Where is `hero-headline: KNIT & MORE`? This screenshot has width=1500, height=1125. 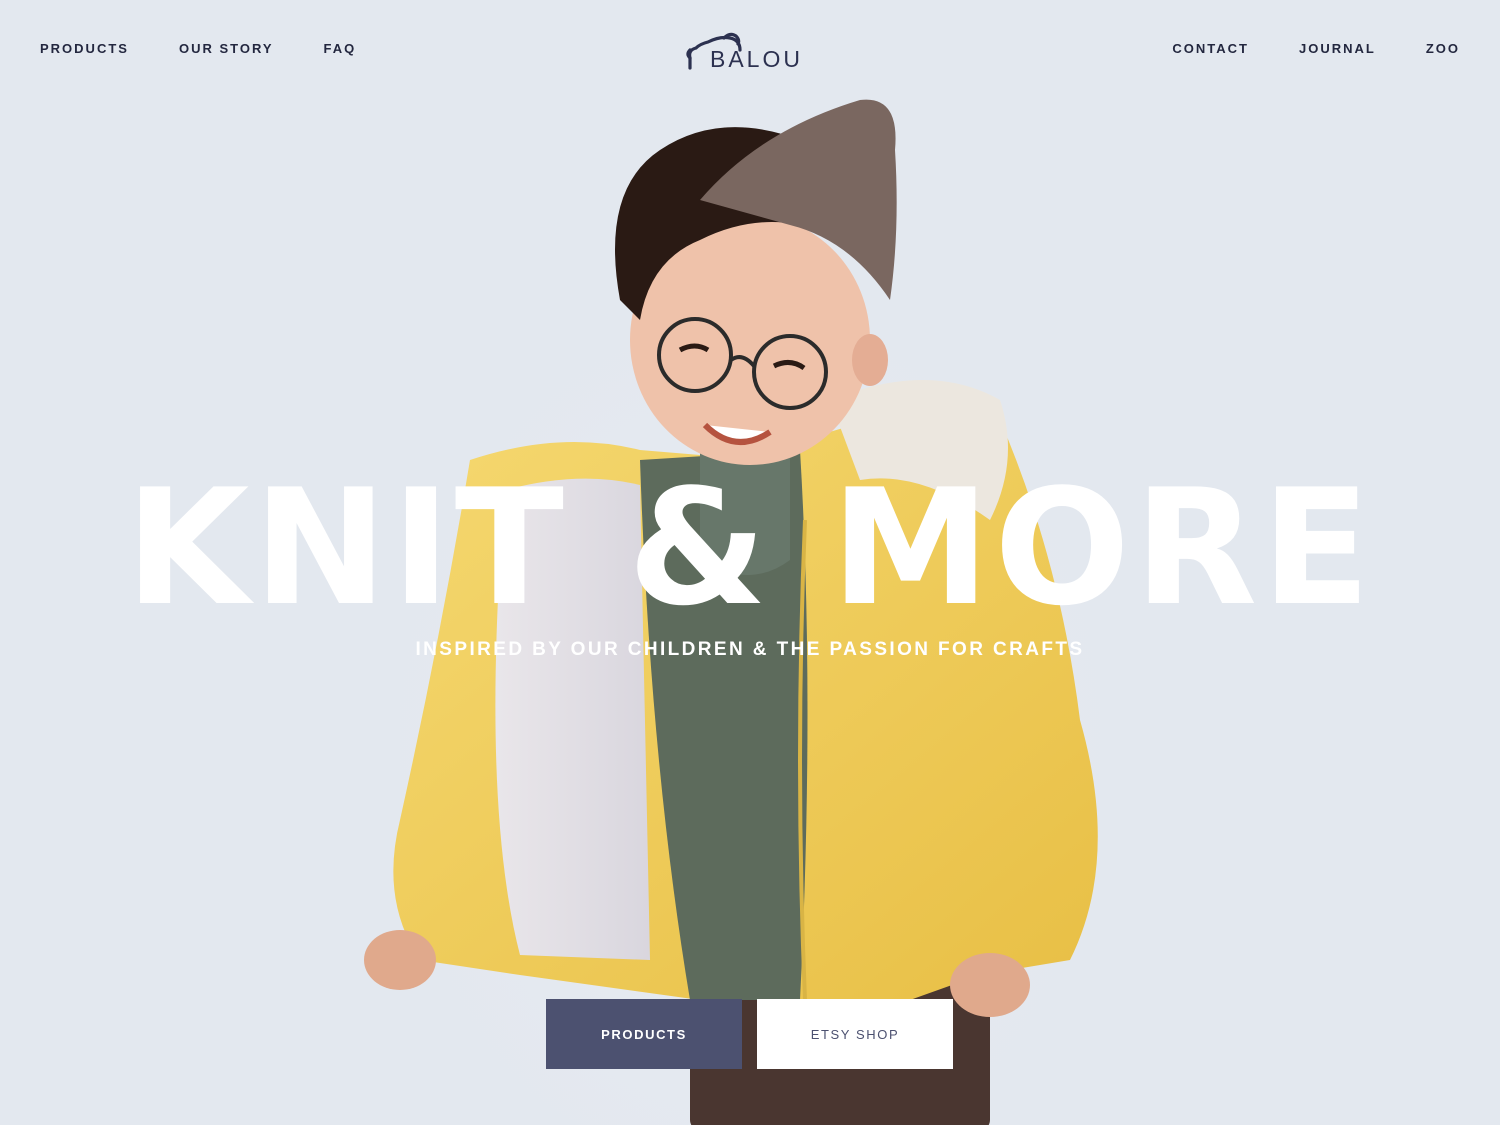 hero-headline: KNIT & MORE is located at coordinates (750, 547).